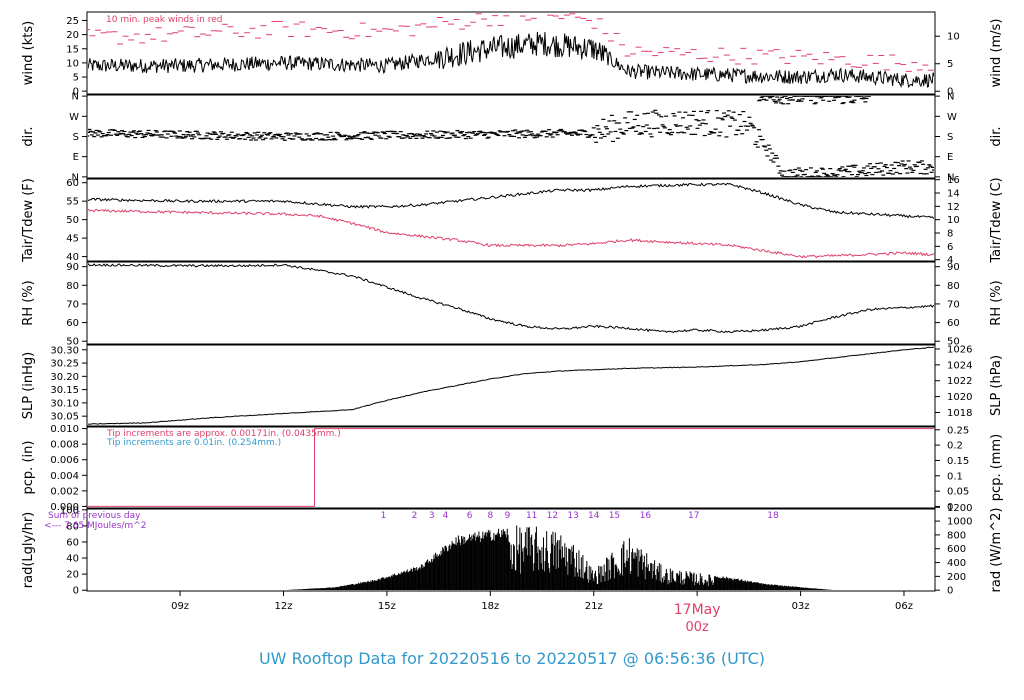  I want to click on right-tick-label-slp: 1018, so click(959, 413).